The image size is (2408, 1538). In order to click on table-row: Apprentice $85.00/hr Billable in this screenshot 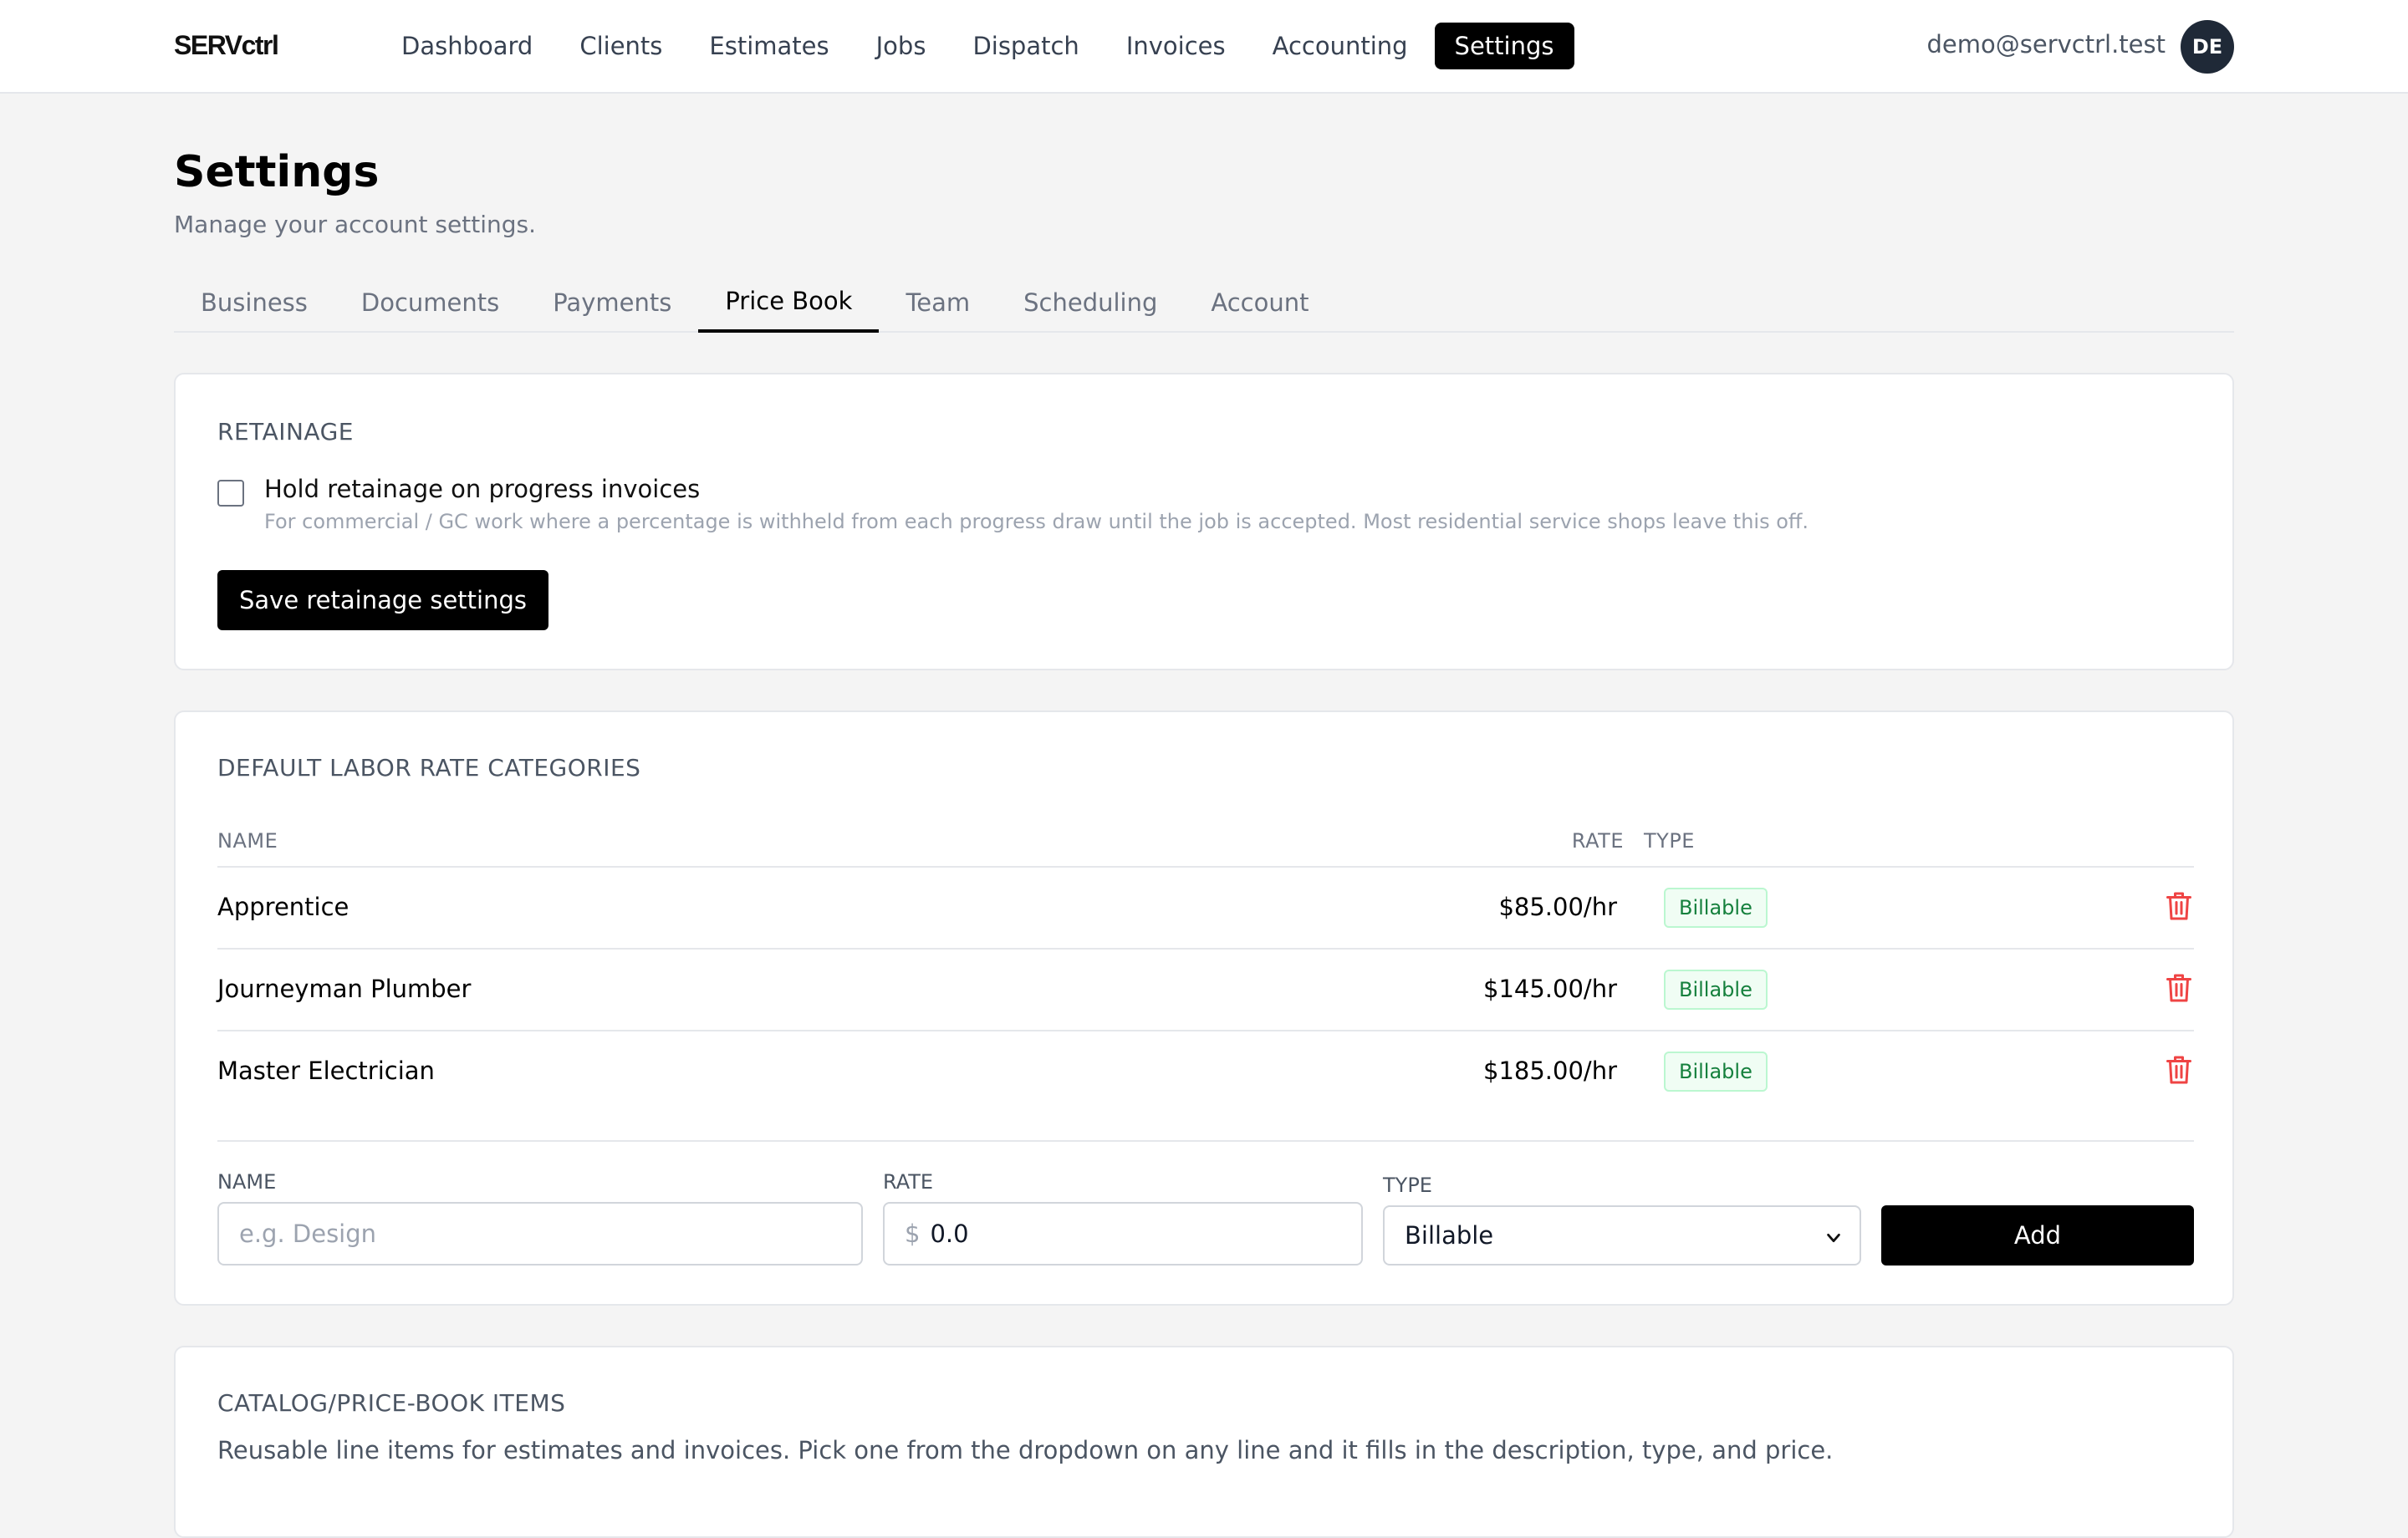, I will do `click(1205, 907)`.